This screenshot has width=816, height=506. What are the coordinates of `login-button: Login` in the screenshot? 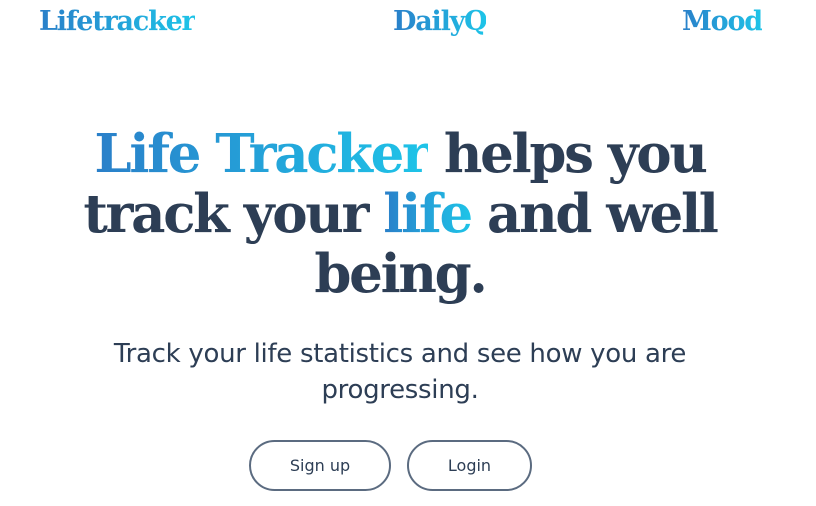 It's located at (469, 465).